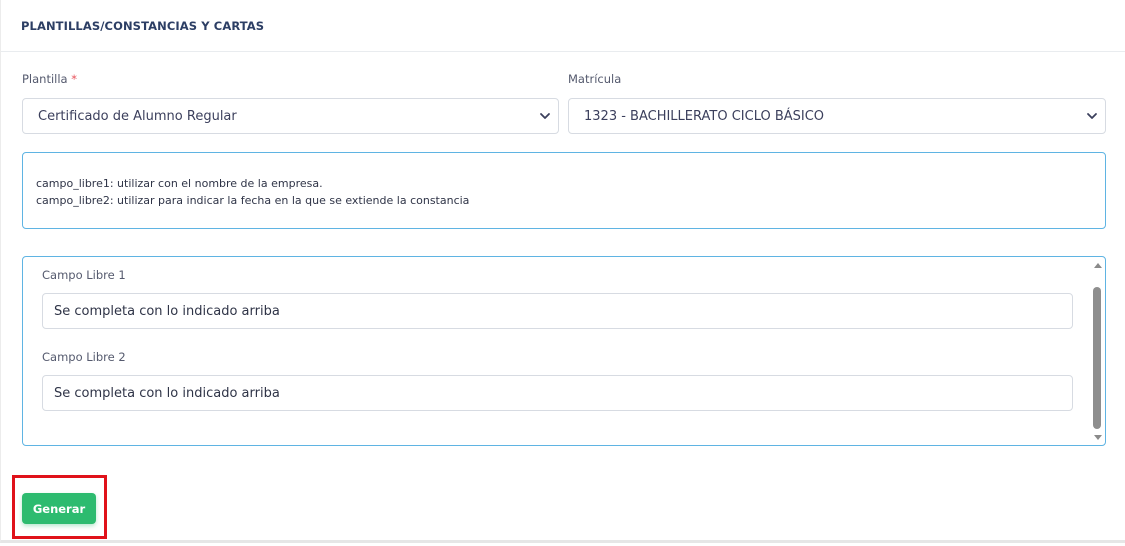 The width and height of the screenshot is (1125, 546). I want to click on page-title: PLANTILLAS/CONSTANCIAS Y CARTAS, so click(143, 25).